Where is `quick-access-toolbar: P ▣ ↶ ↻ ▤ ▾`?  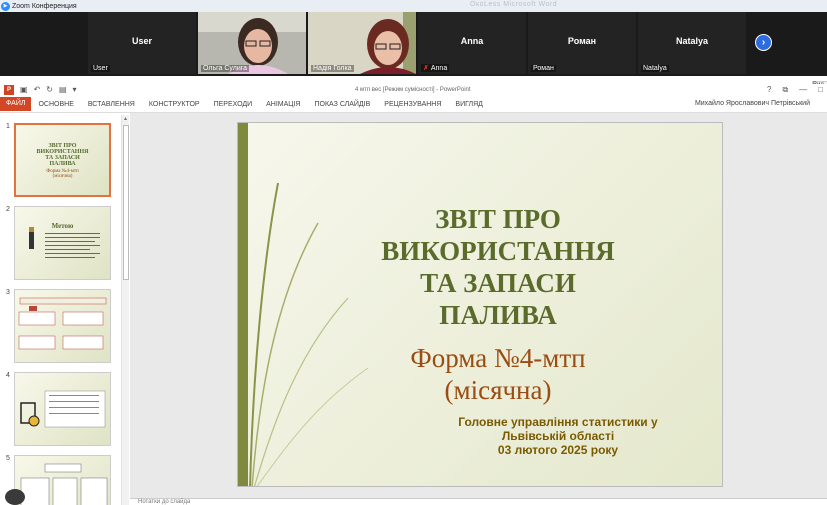
quick-access-toolbar: P ▣ ↶ ↻ ▤ ▾ is located at coordinates (40, 90).